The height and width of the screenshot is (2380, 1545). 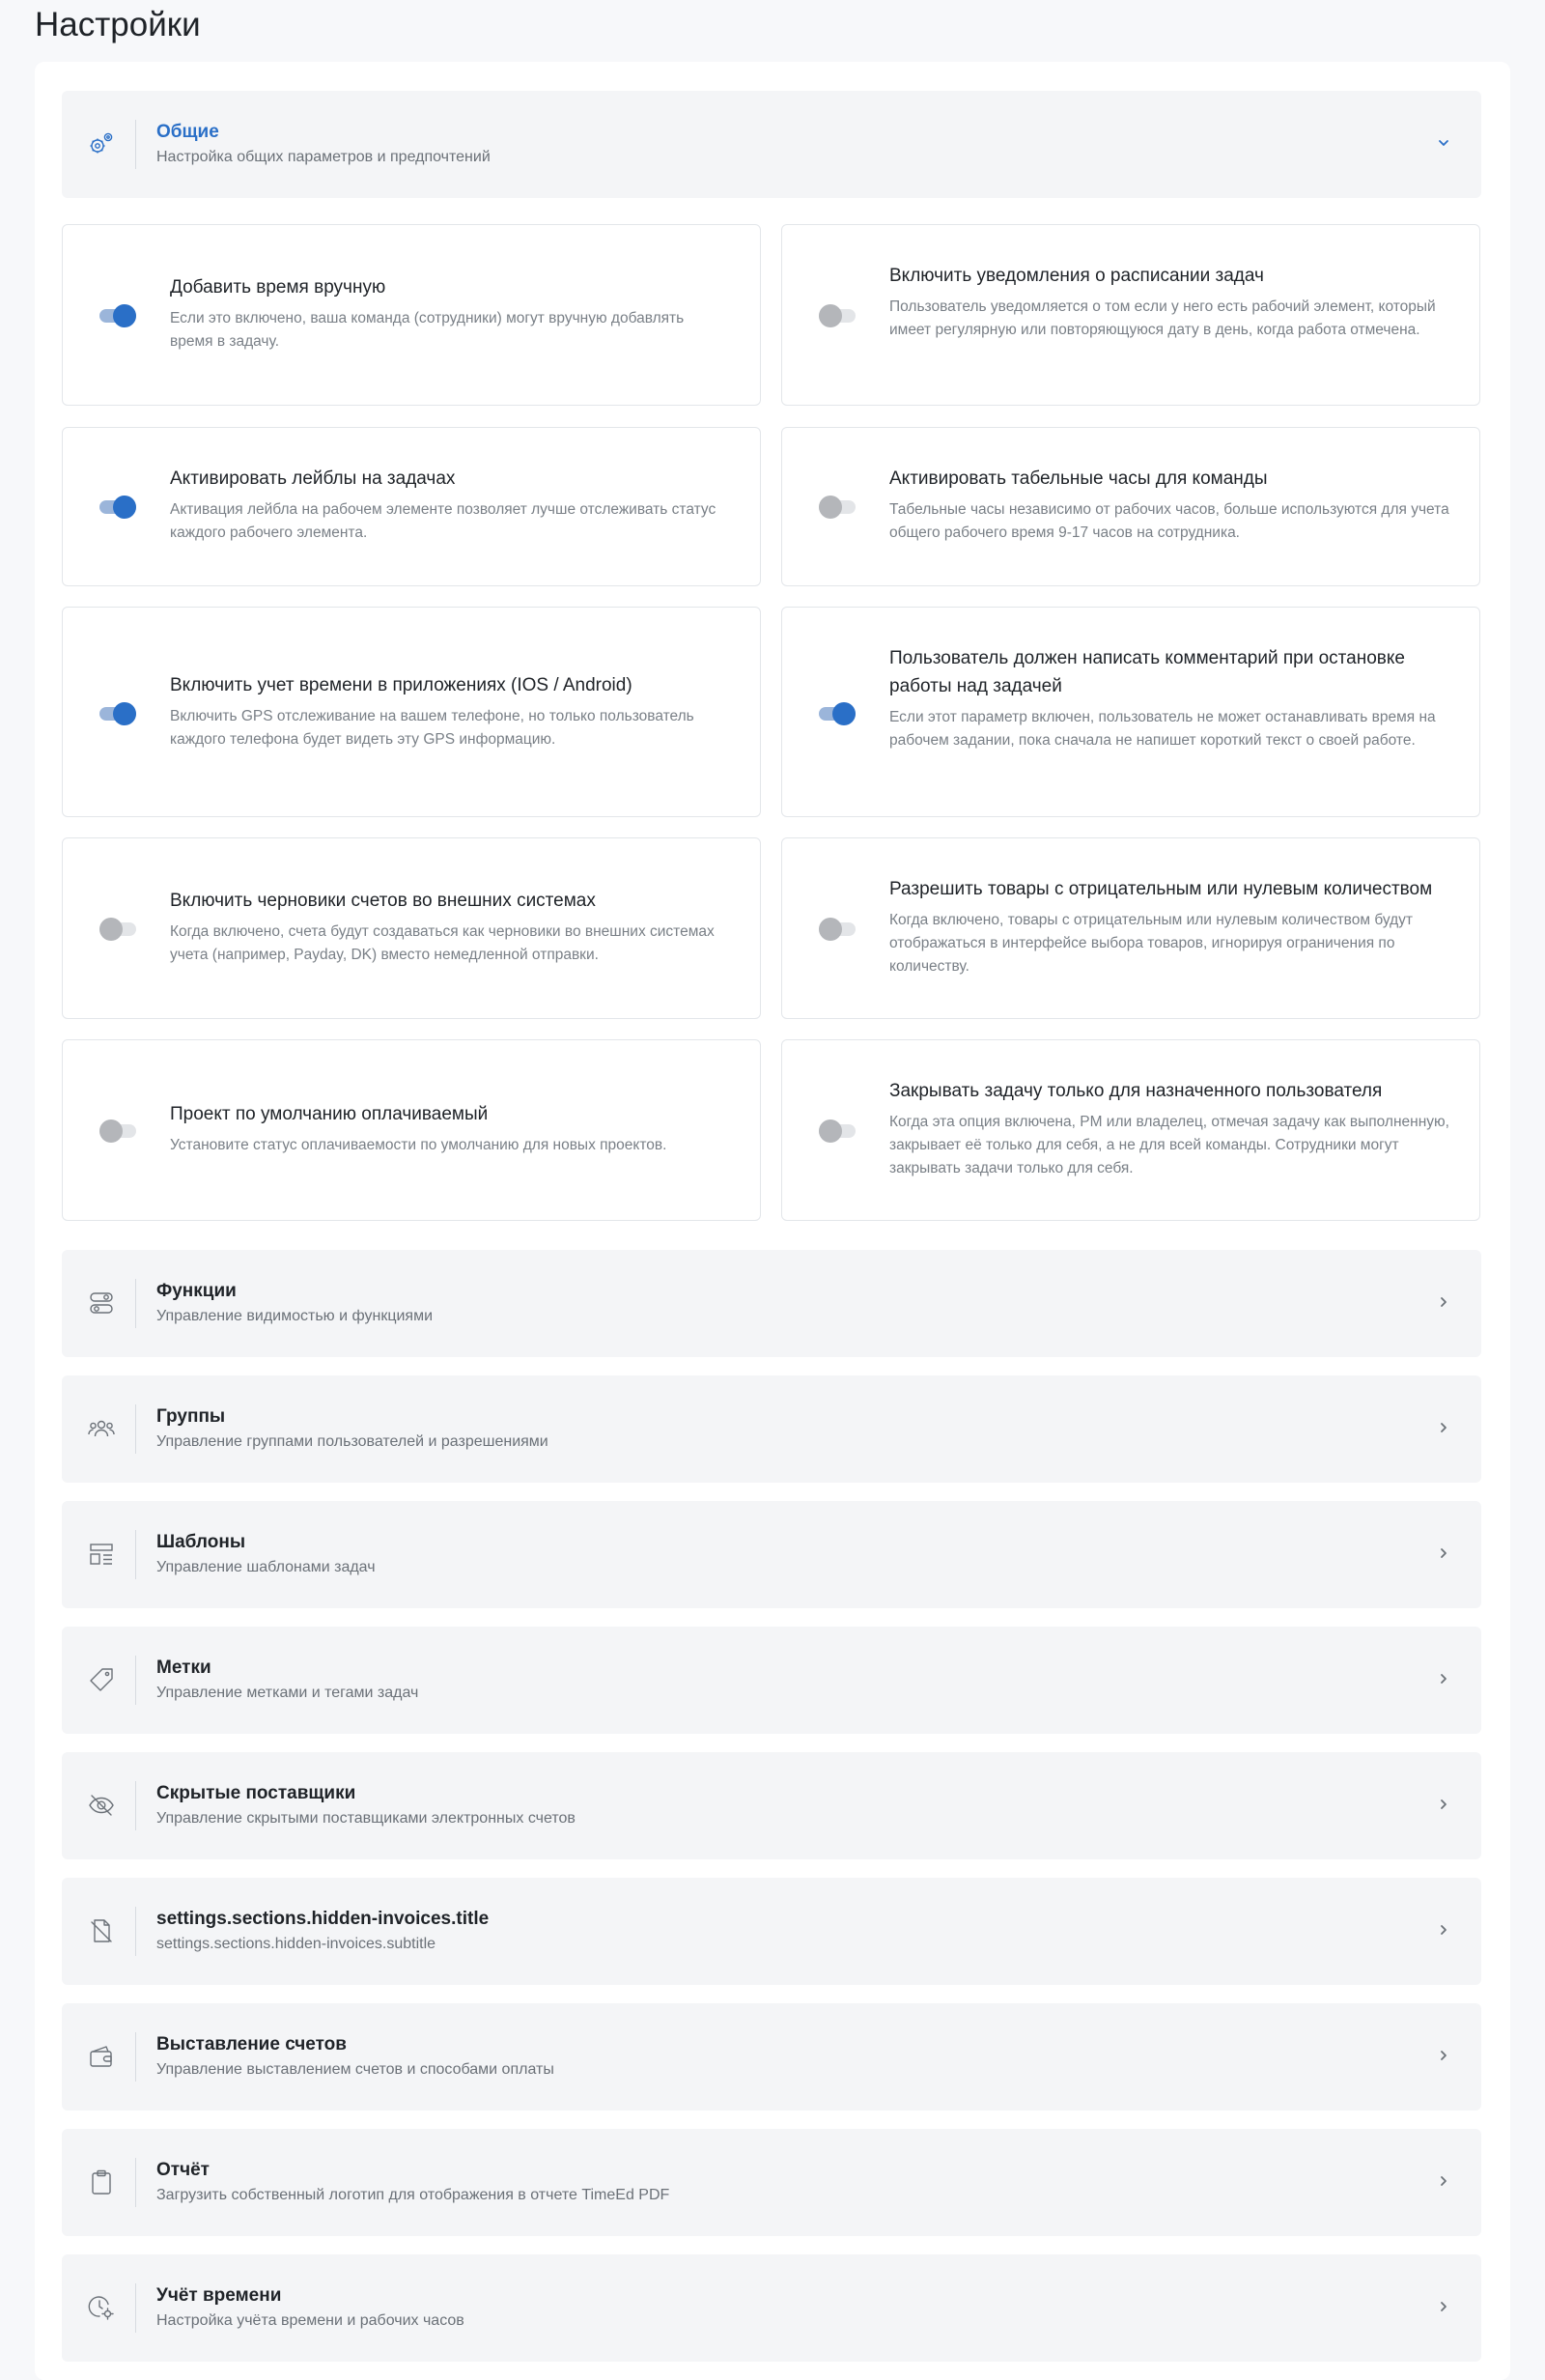 What do you see at coordinates (101, 2057) in the screenshot?
I see `wallet-icon` at bounding box center [101, 2057].